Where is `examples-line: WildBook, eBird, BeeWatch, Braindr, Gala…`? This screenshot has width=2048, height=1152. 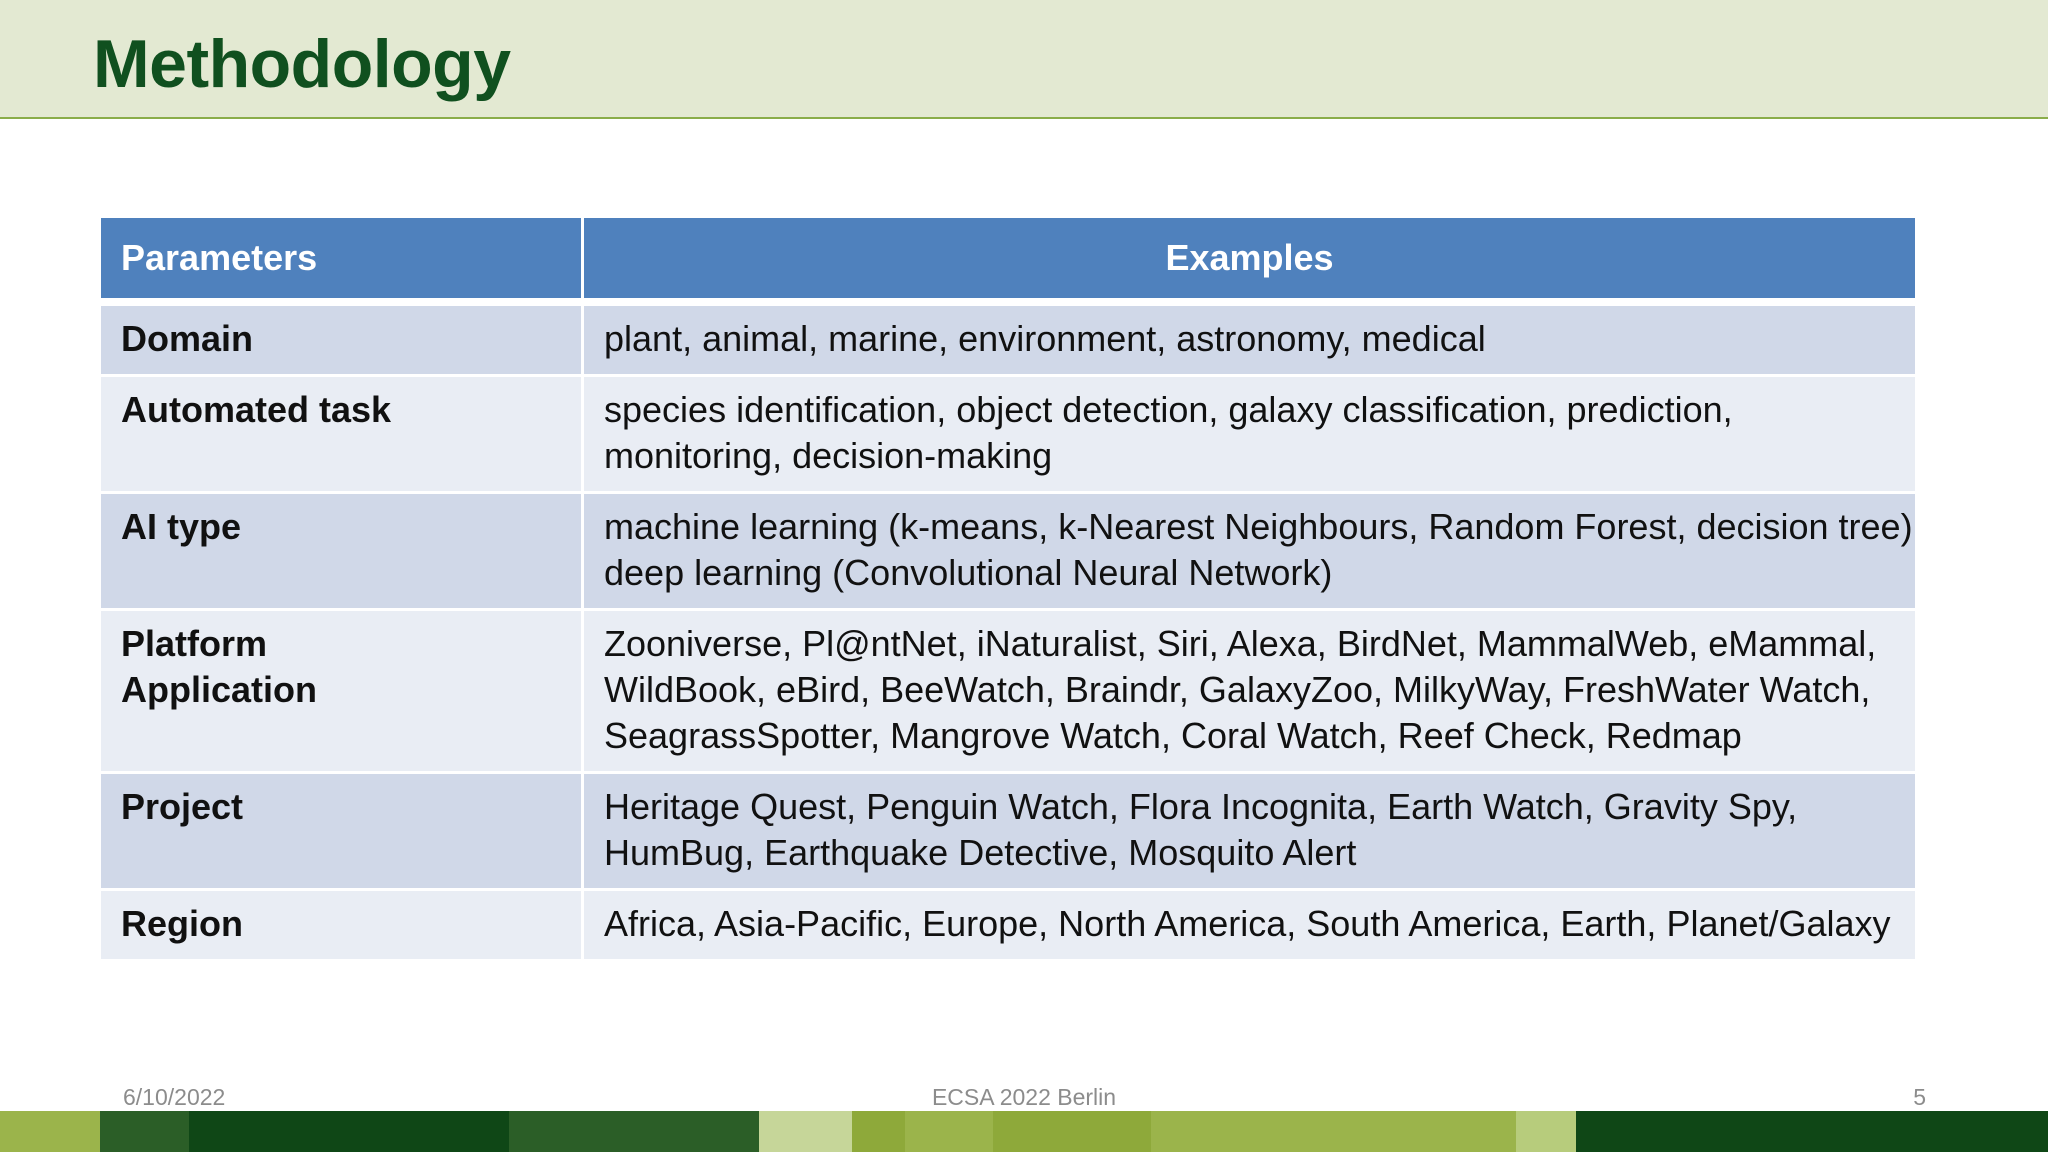
examples-line: WildBook, eBird, BeeWatch, Braindr, Gala… is located at coordinates (1237, 689).